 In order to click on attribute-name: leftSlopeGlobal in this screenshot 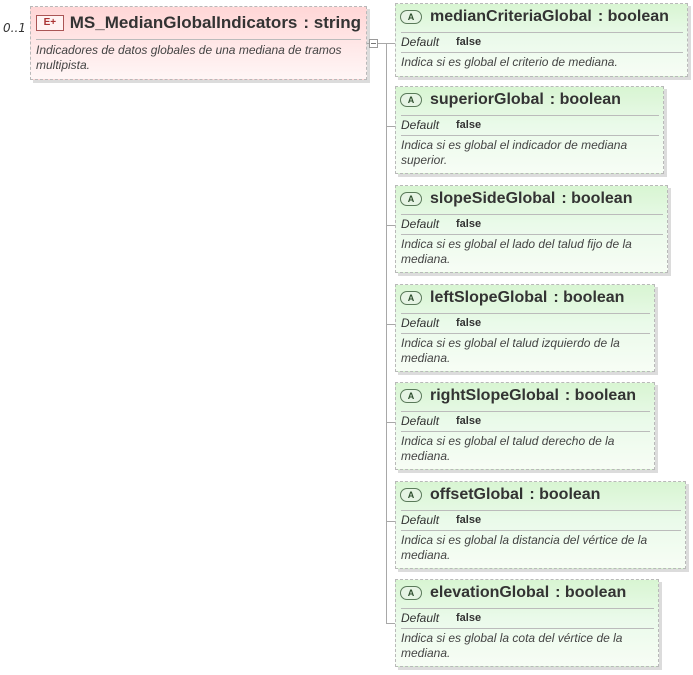, I will do `click(489, 297)`.